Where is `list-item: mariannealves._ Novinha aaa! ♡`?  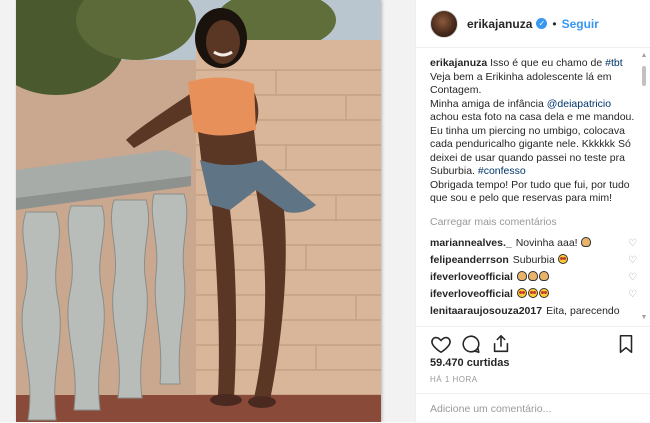
list-item: mariannealves._ Novinha aaa! ♡ is located at coordinates (533, 243).